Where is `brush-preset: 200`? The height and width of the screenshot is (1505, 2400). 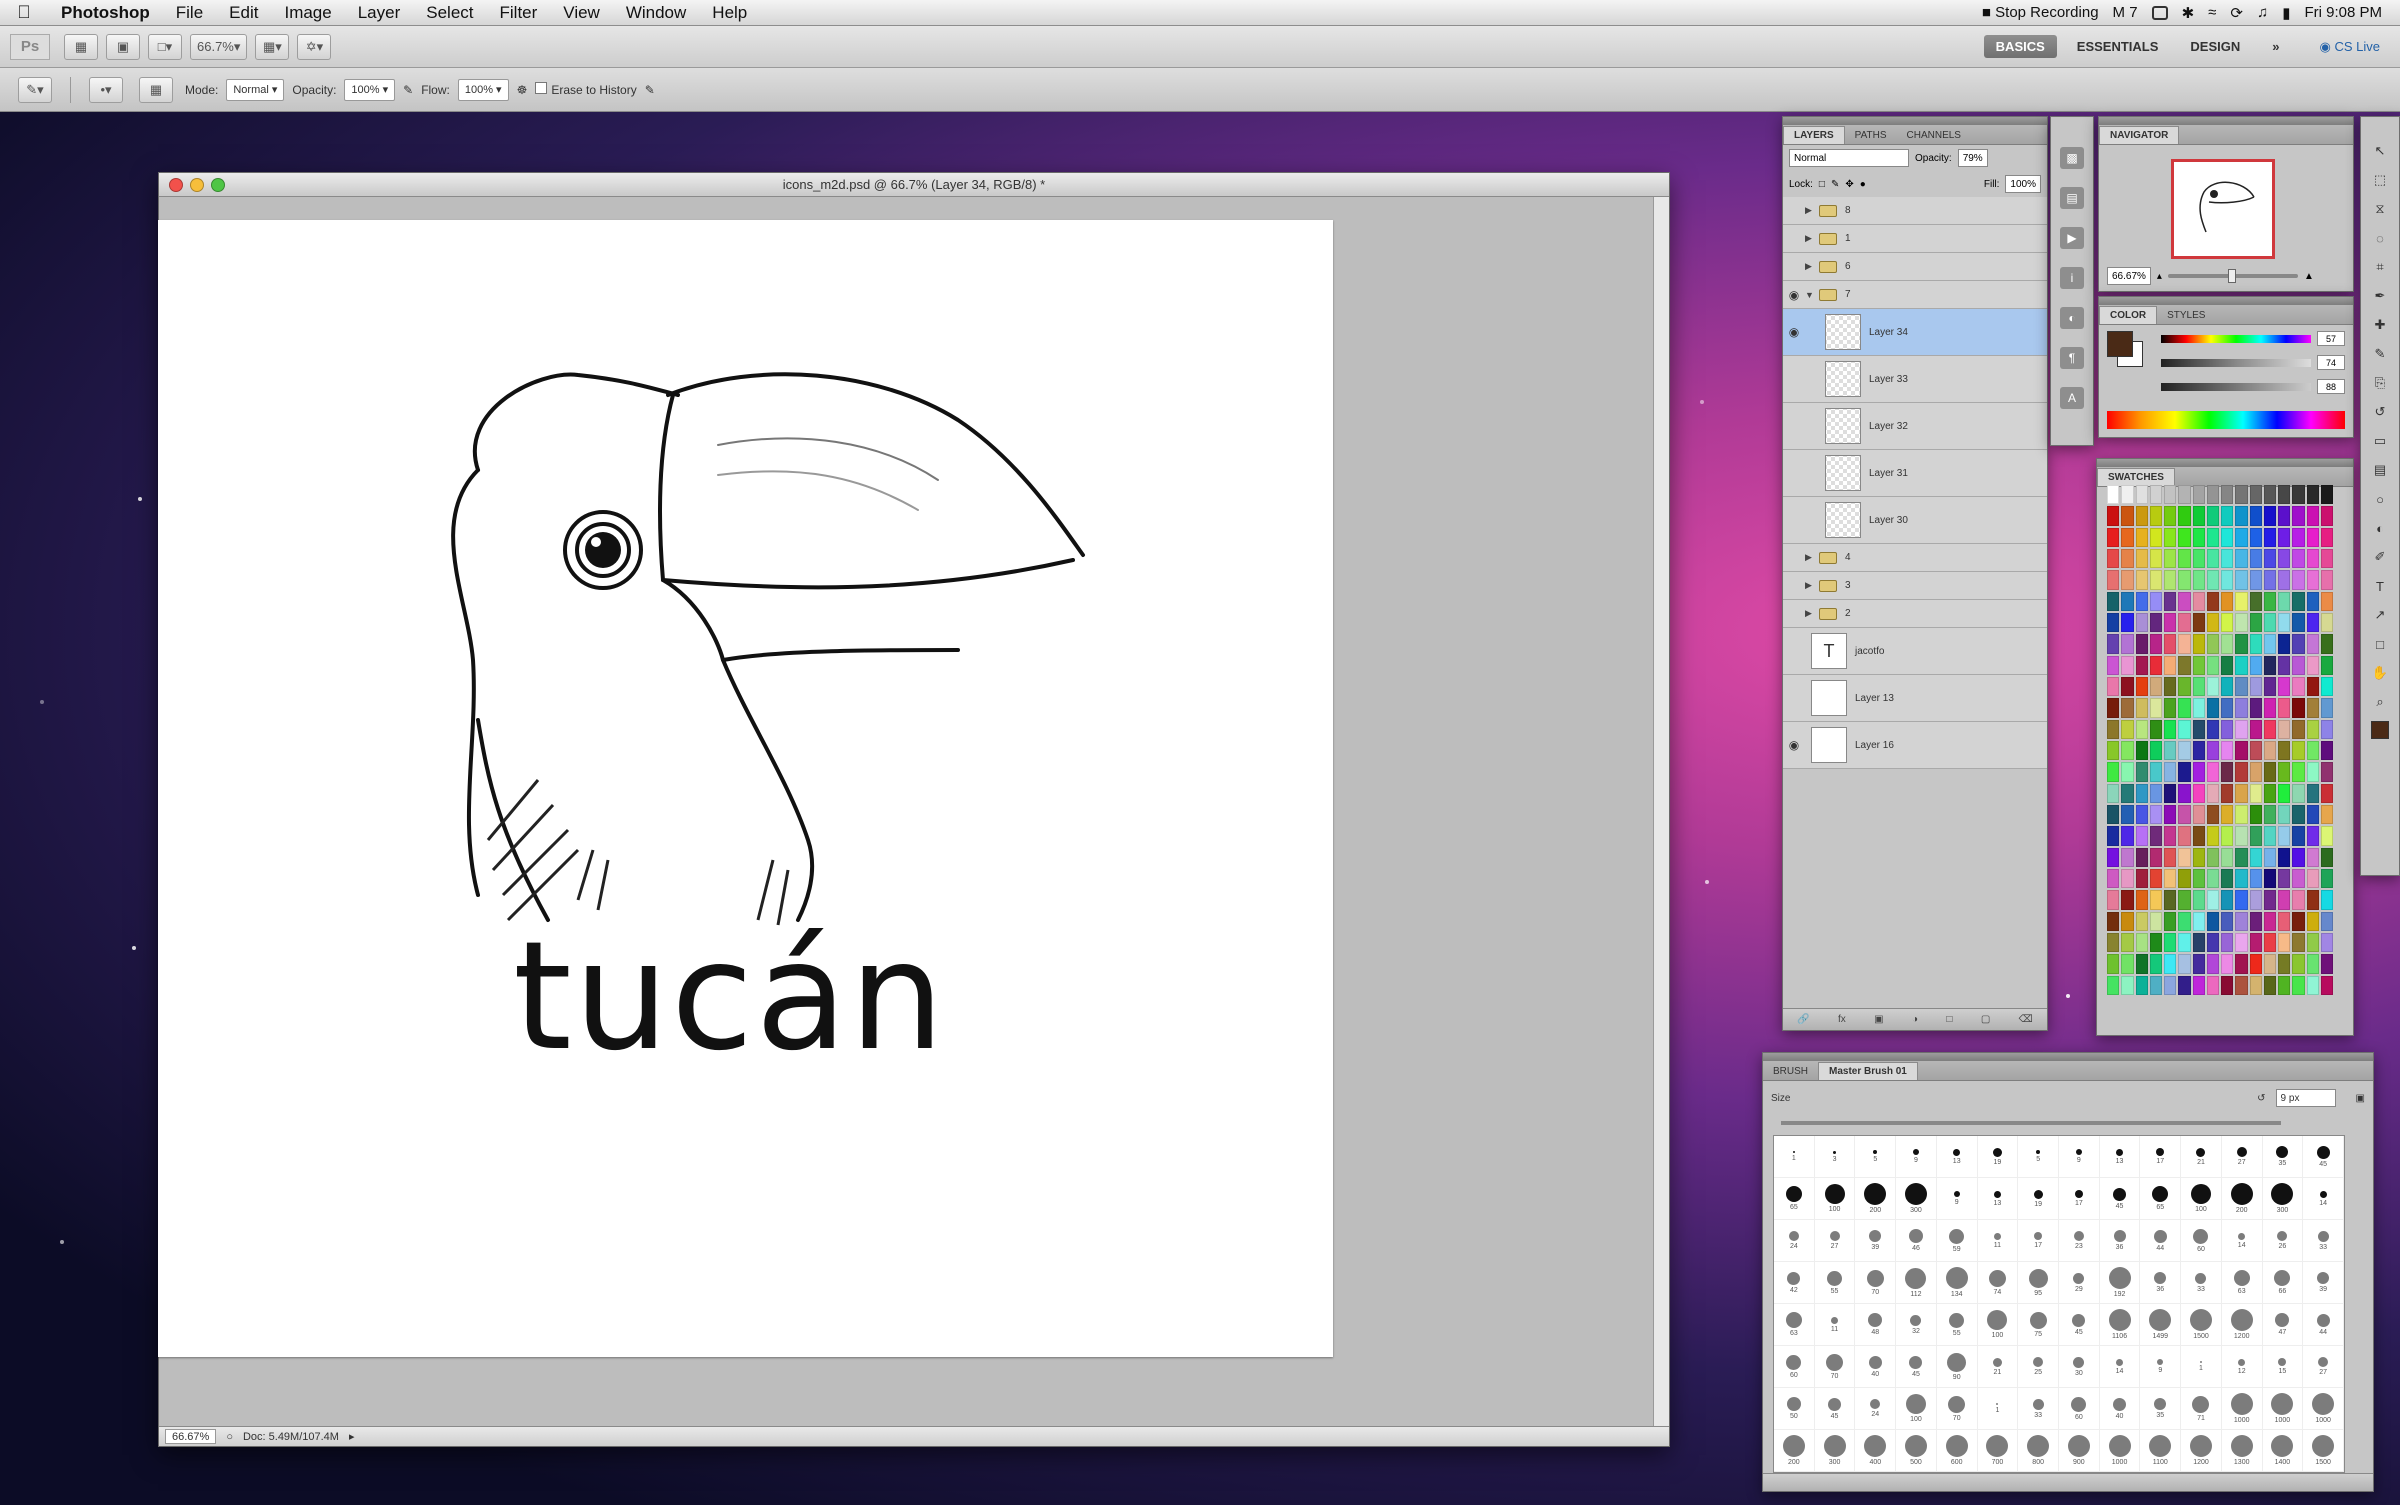 brush-preset: 200 is located at coordinates (1794, 1451).